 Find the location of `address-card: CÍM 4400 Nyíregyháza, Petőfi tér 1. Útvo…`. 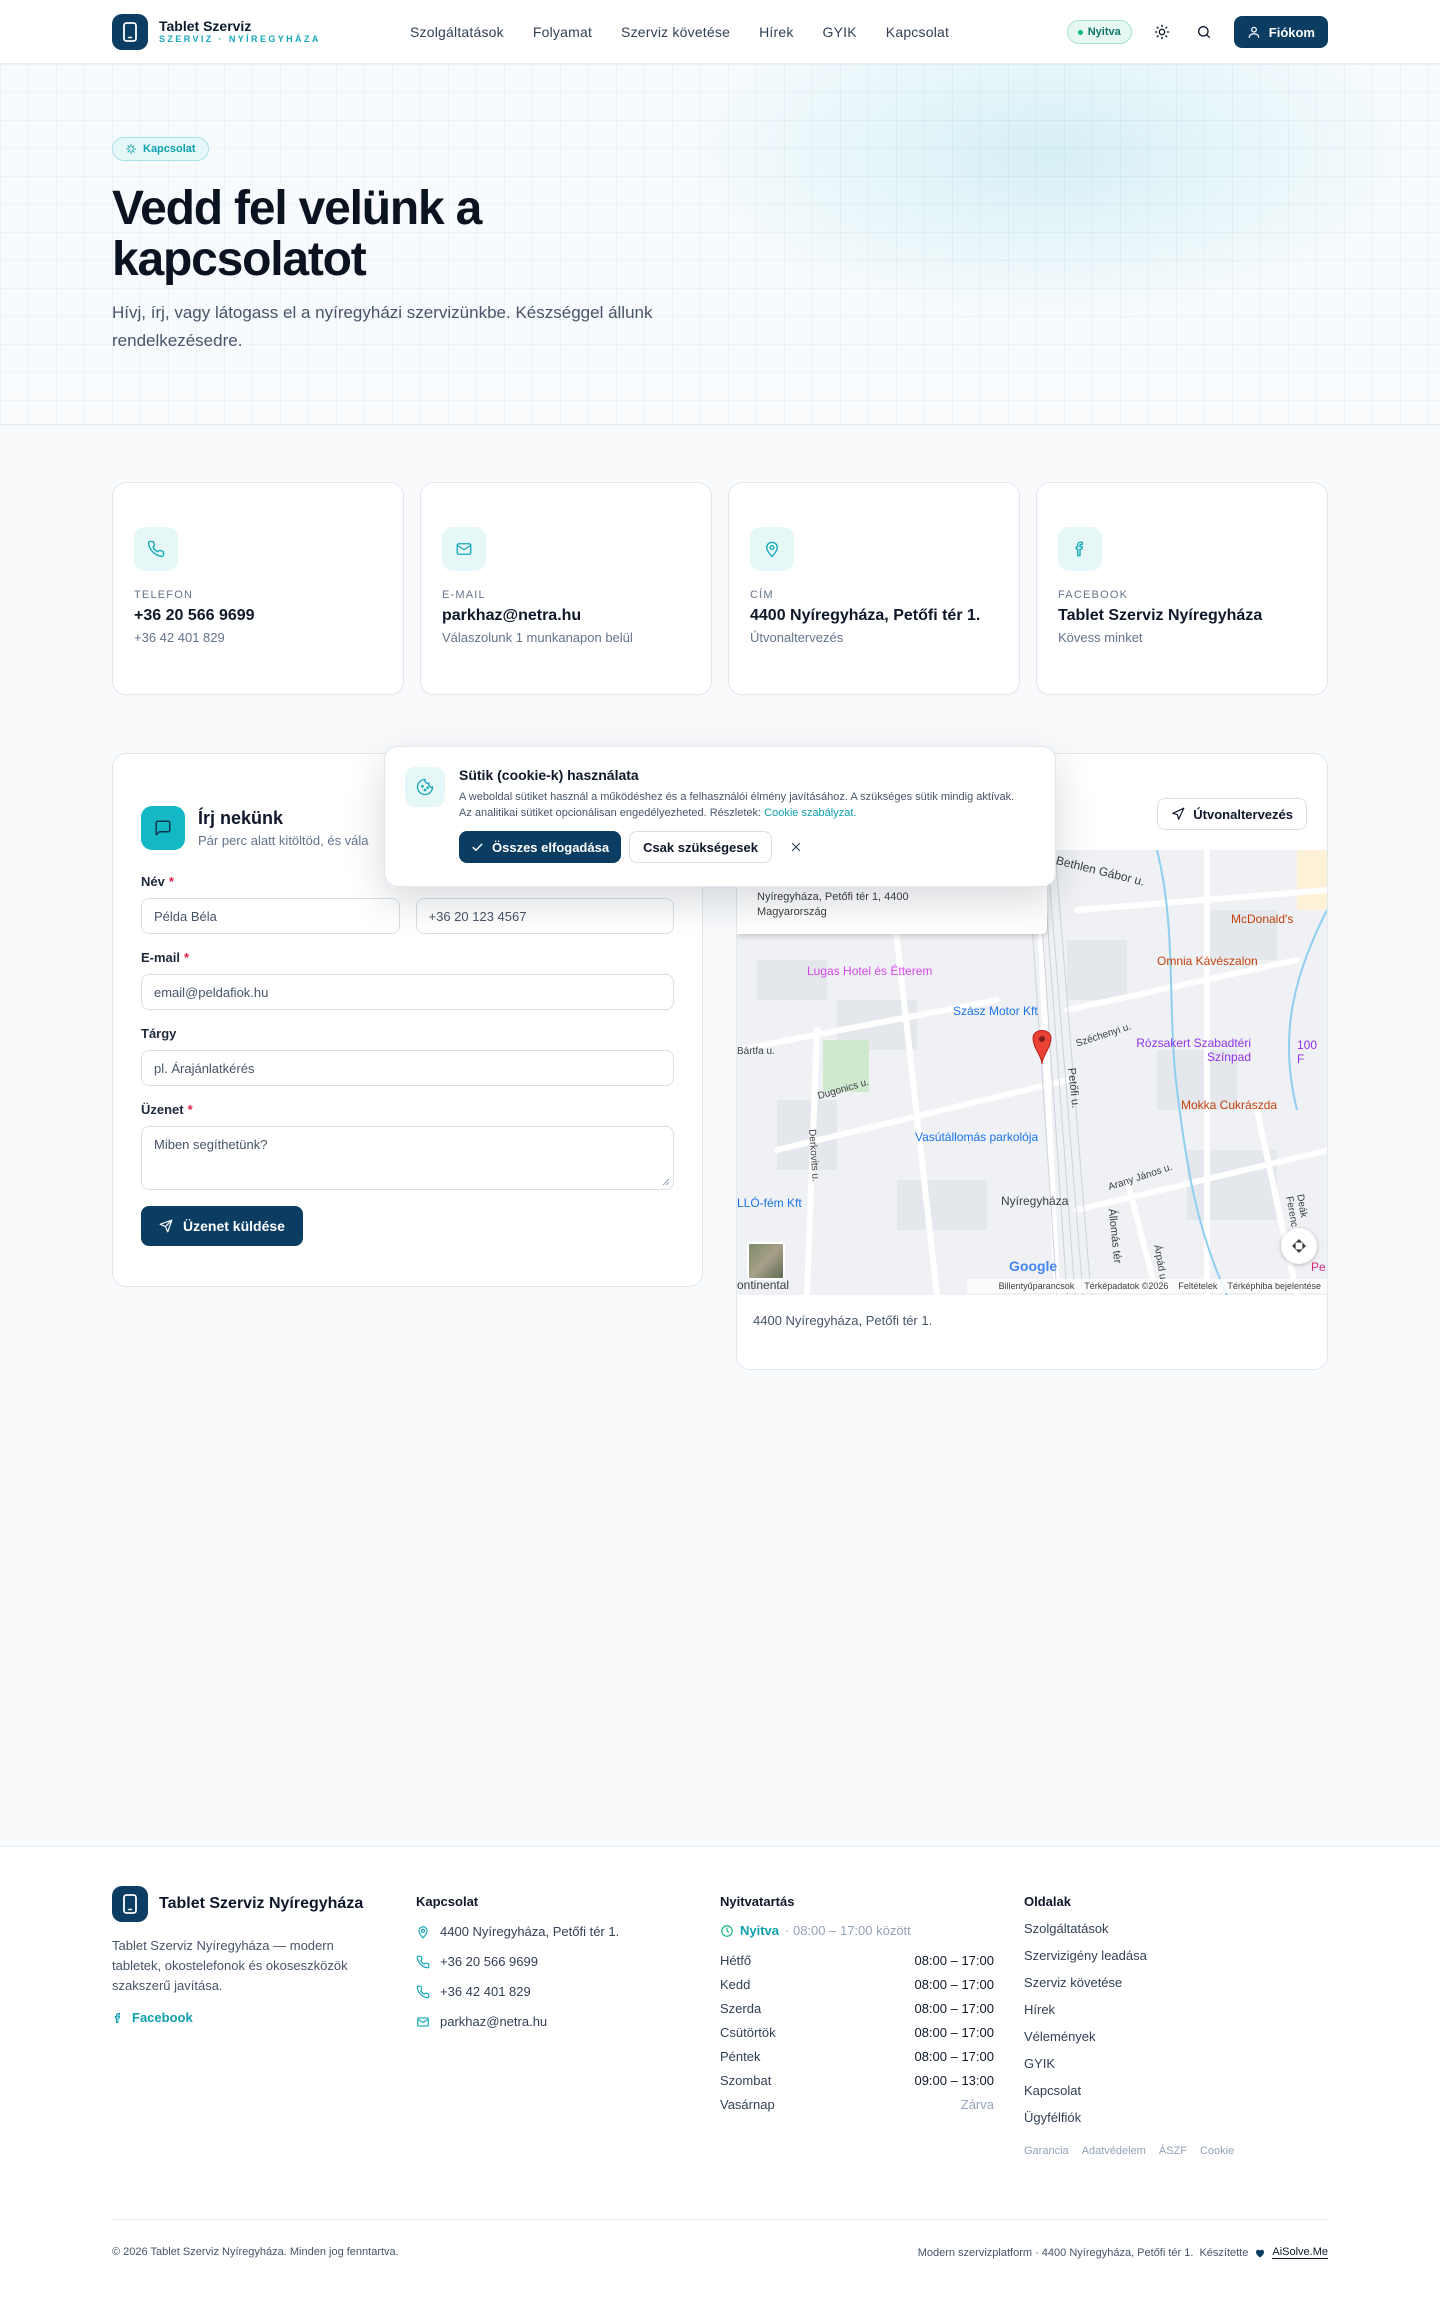

address-card: CÍM 4400 Nyíregyháza, Petőfi tér 1. Útvo… is located at coordinates (874, 588).